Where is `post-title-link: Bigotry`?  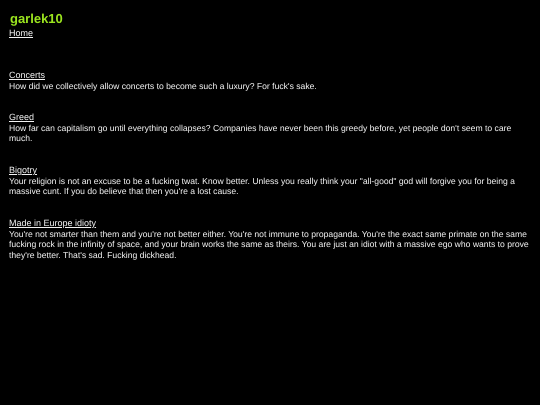
post-title-link: Bigotry is located at coordinates (23, 170).